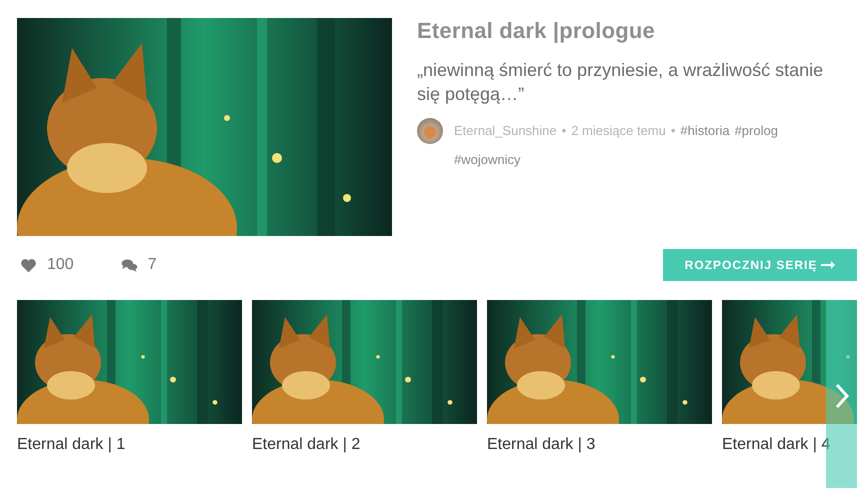  I want to click on post-time: 2 miesiące temu, so click(618, 131).